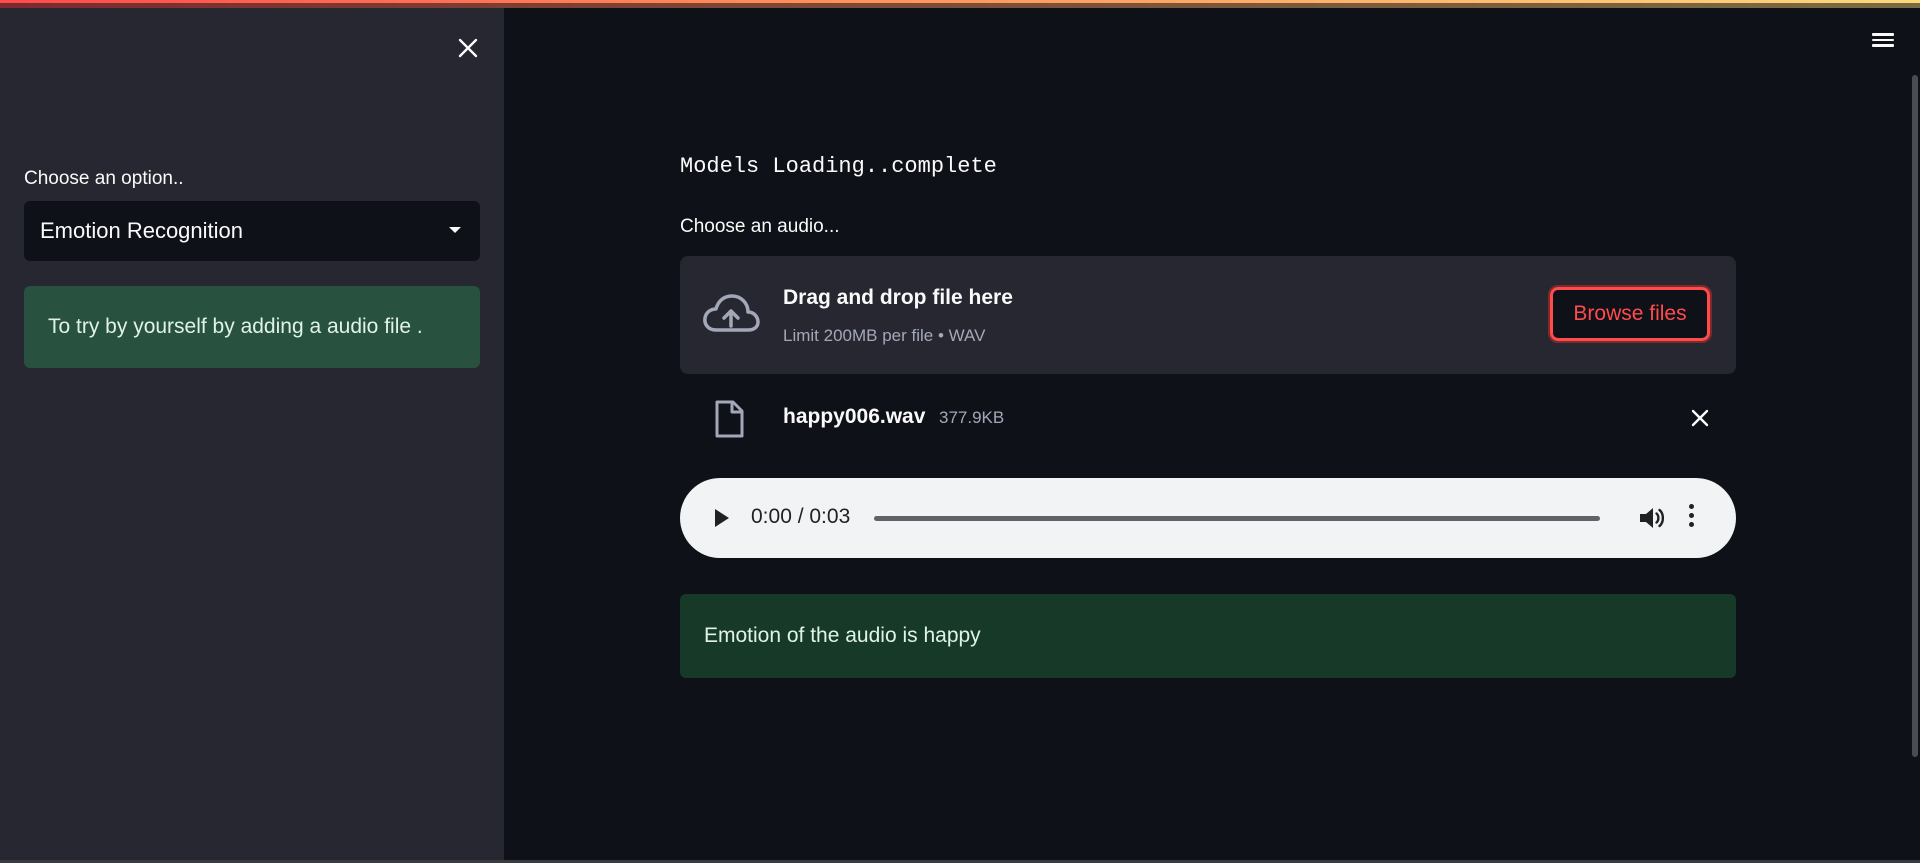 The width and height of the screenshot is (1920, 863). Describe the element at coordinates (1630, 314) in the screenshot. I see `browse-files-button: Browse files` at that location.